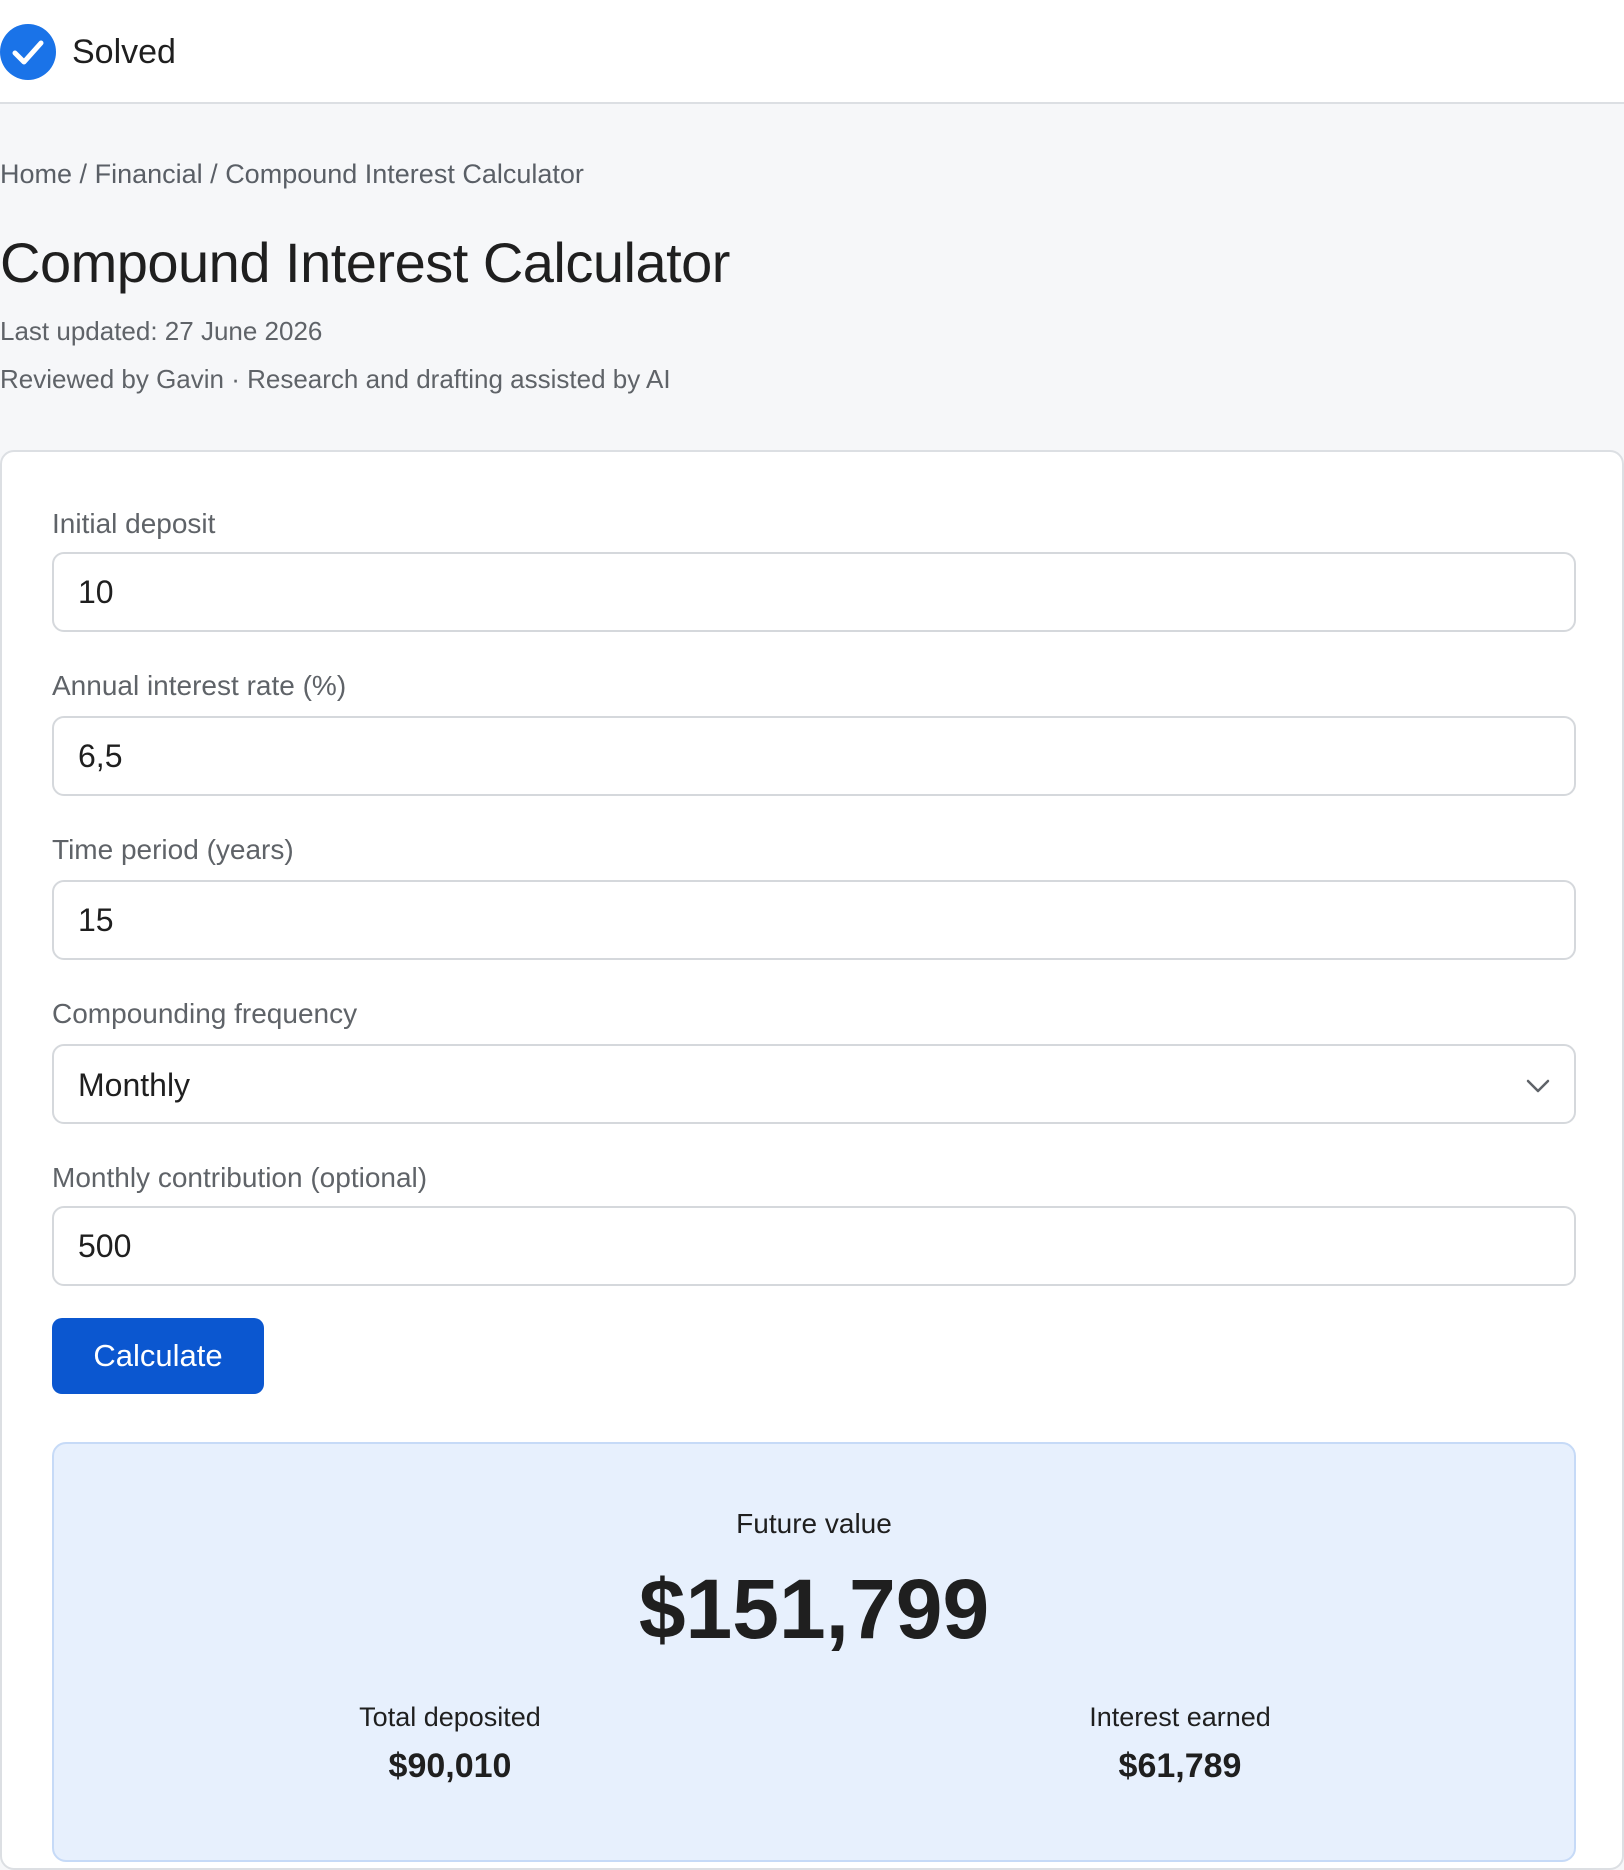 Image resolution: width=1624 pixels, height=1870 pixels. What do you see at coordinates (450, 1717) in the screenshot?
I see `total-deposited-label: Total deposited` at bounding box center [450, 1717].